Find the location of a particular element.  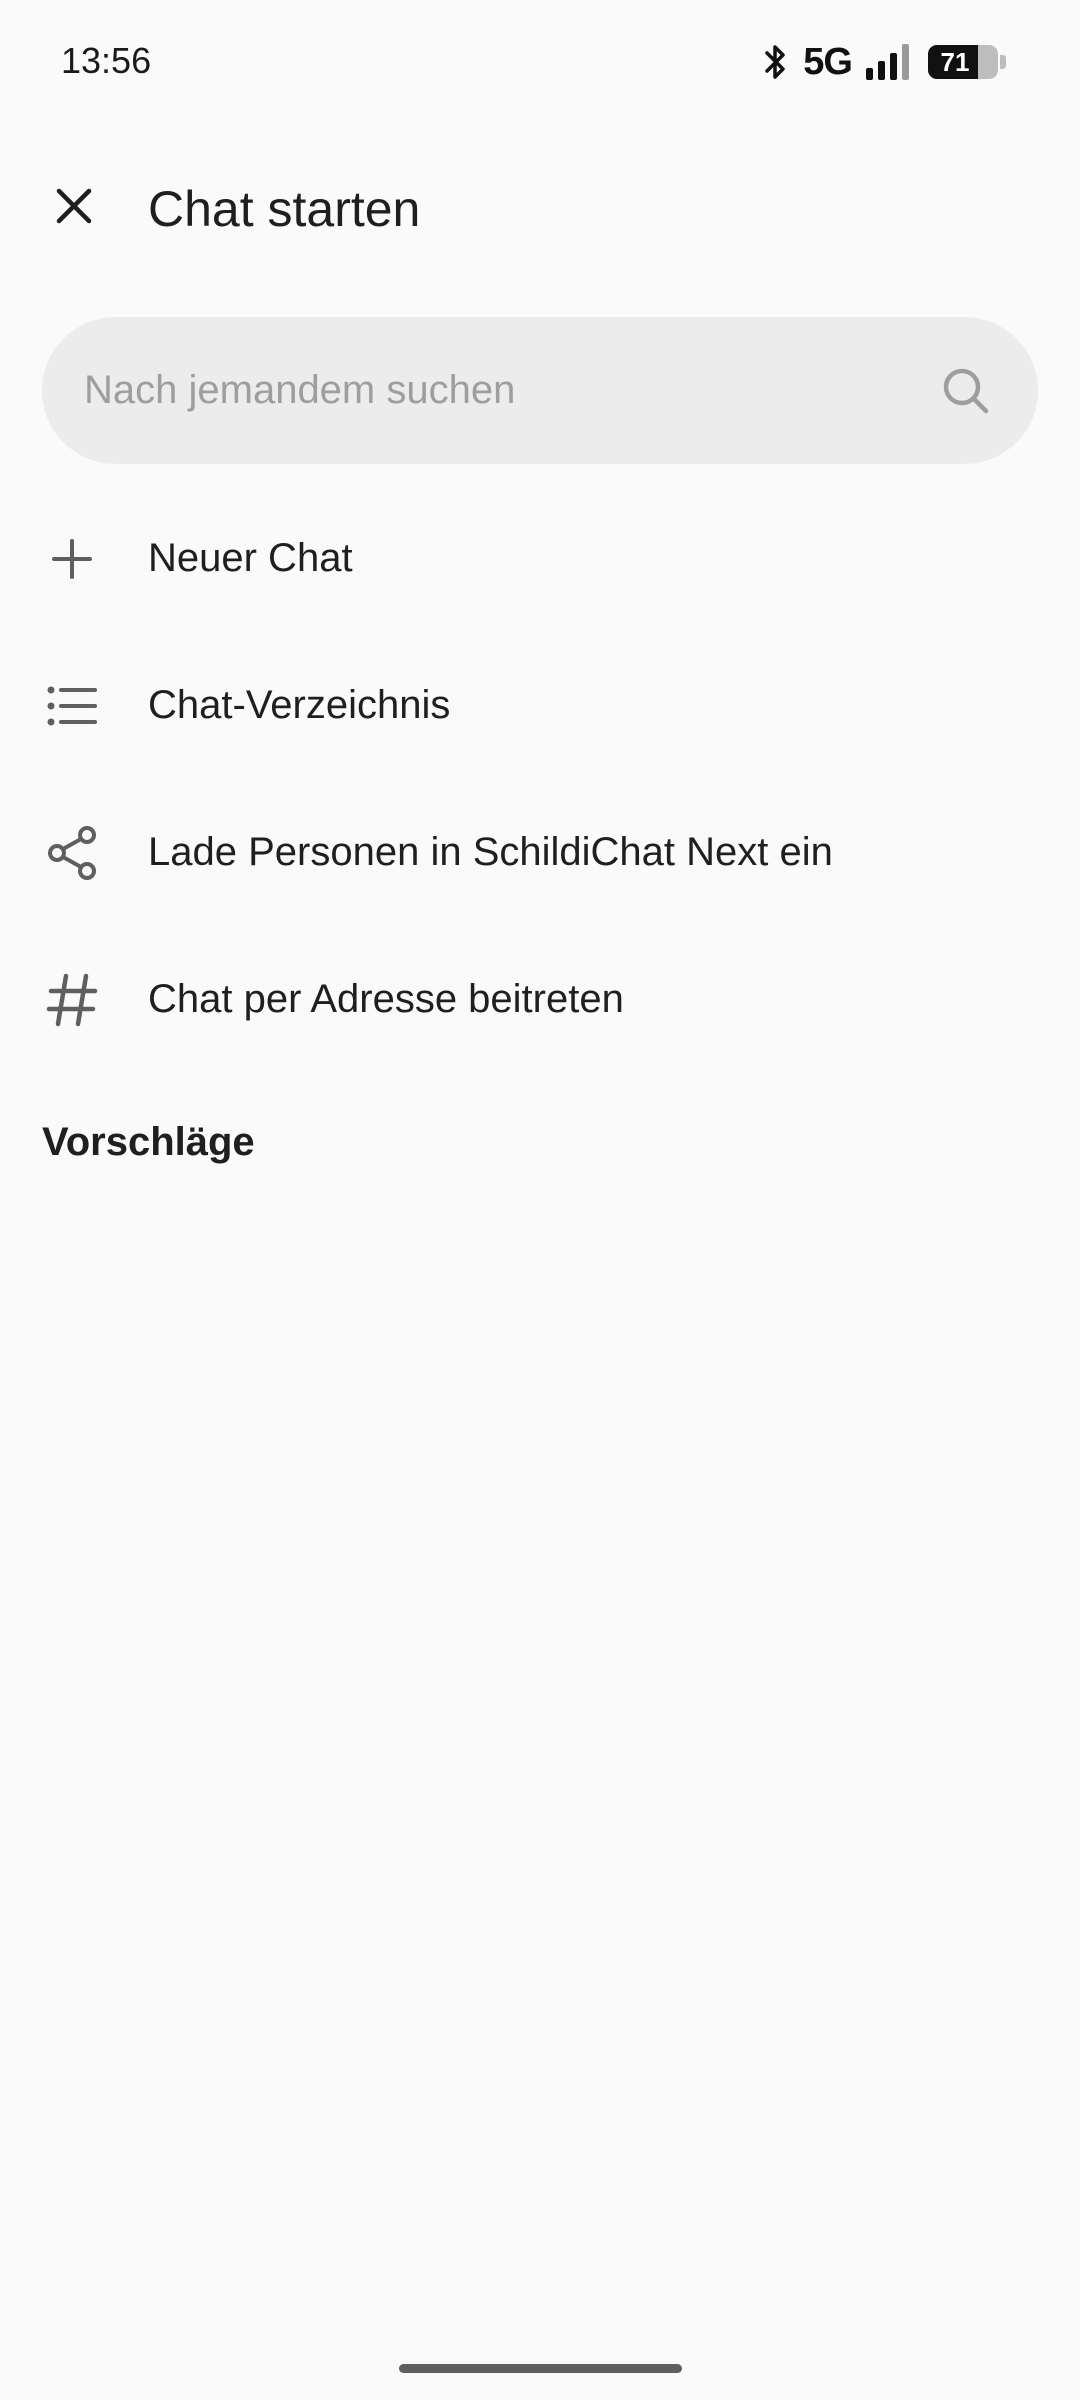

close-icon is located at coordinates (74, 206).